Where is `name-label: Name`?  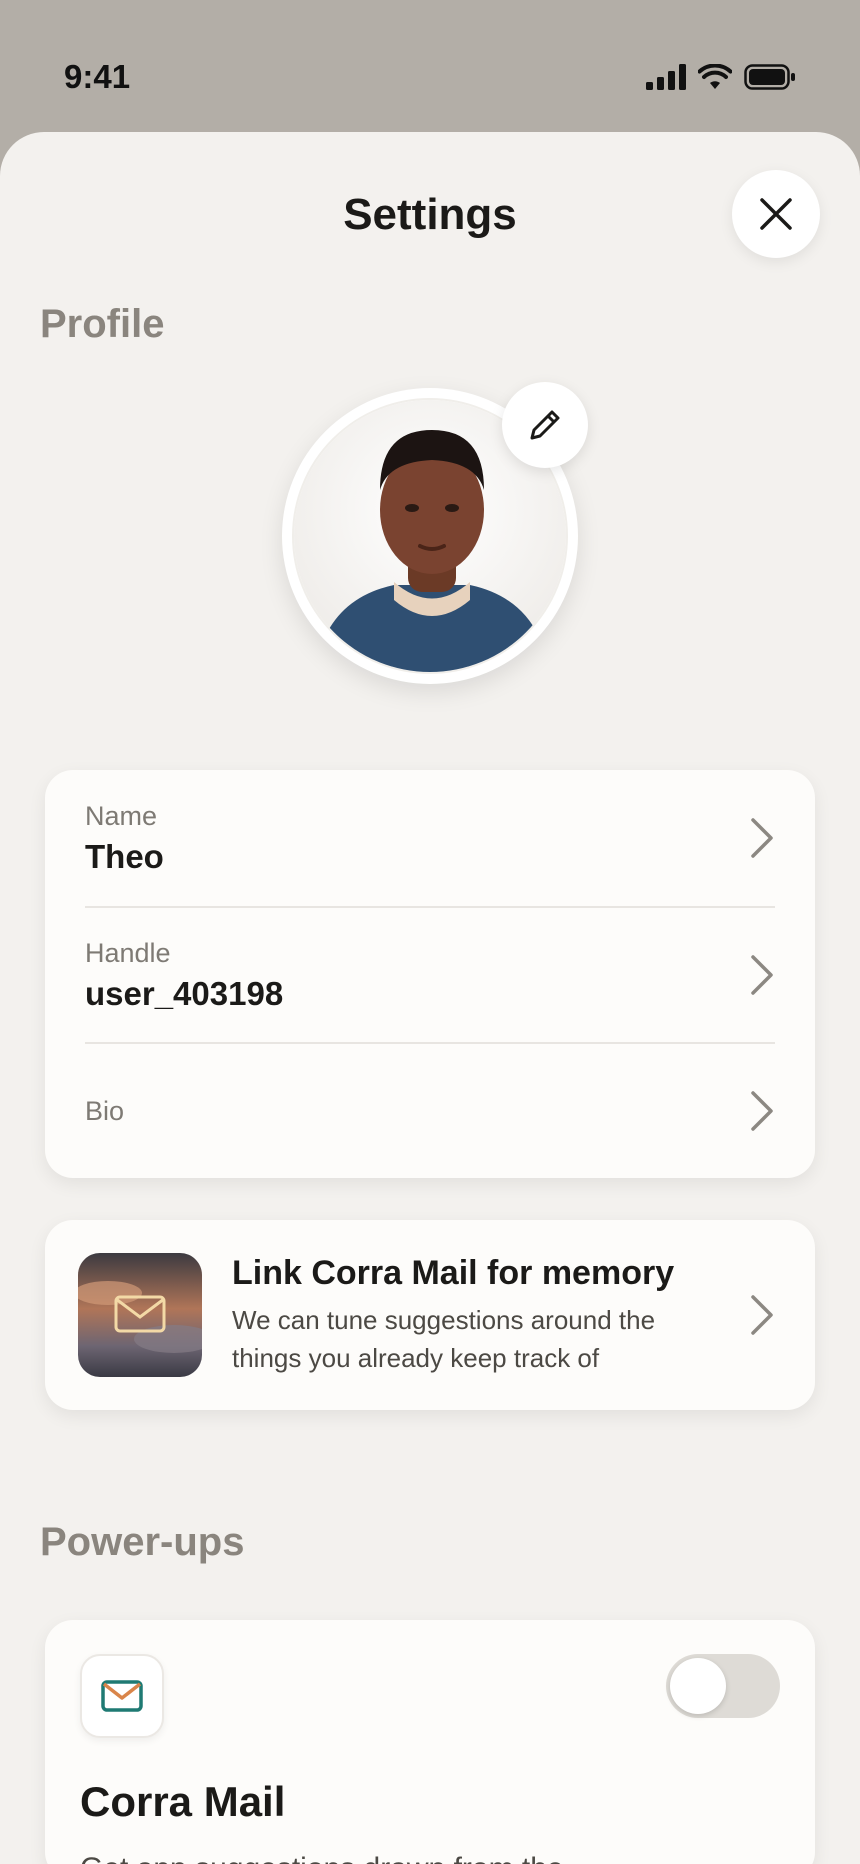 name-label: Name is located at coordinates (121, 815).